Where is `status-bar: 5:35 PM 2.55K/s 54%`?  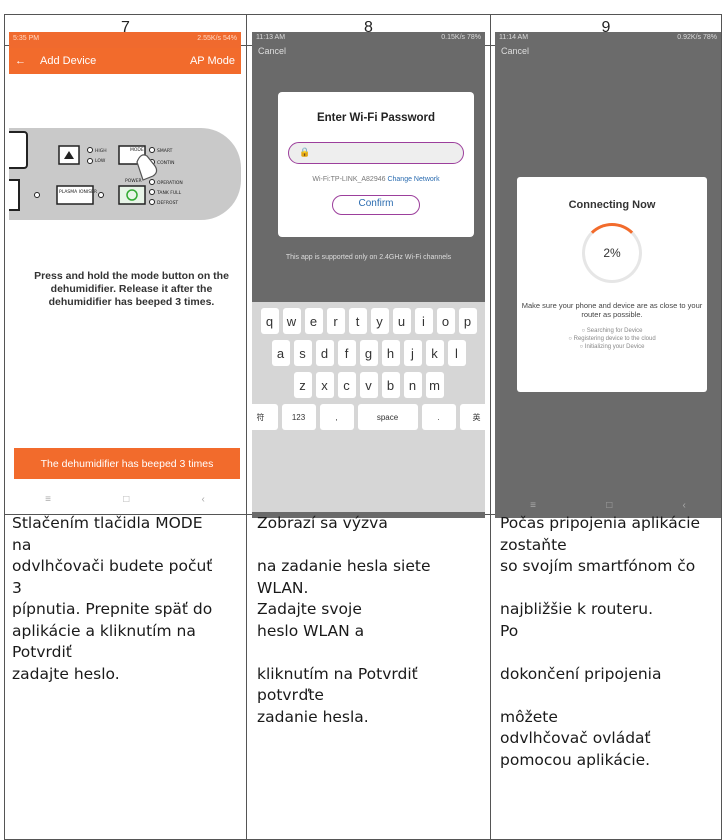 status-bar: 5:35 PM 2.55K/s 54% is located at coordinates (125, 40).